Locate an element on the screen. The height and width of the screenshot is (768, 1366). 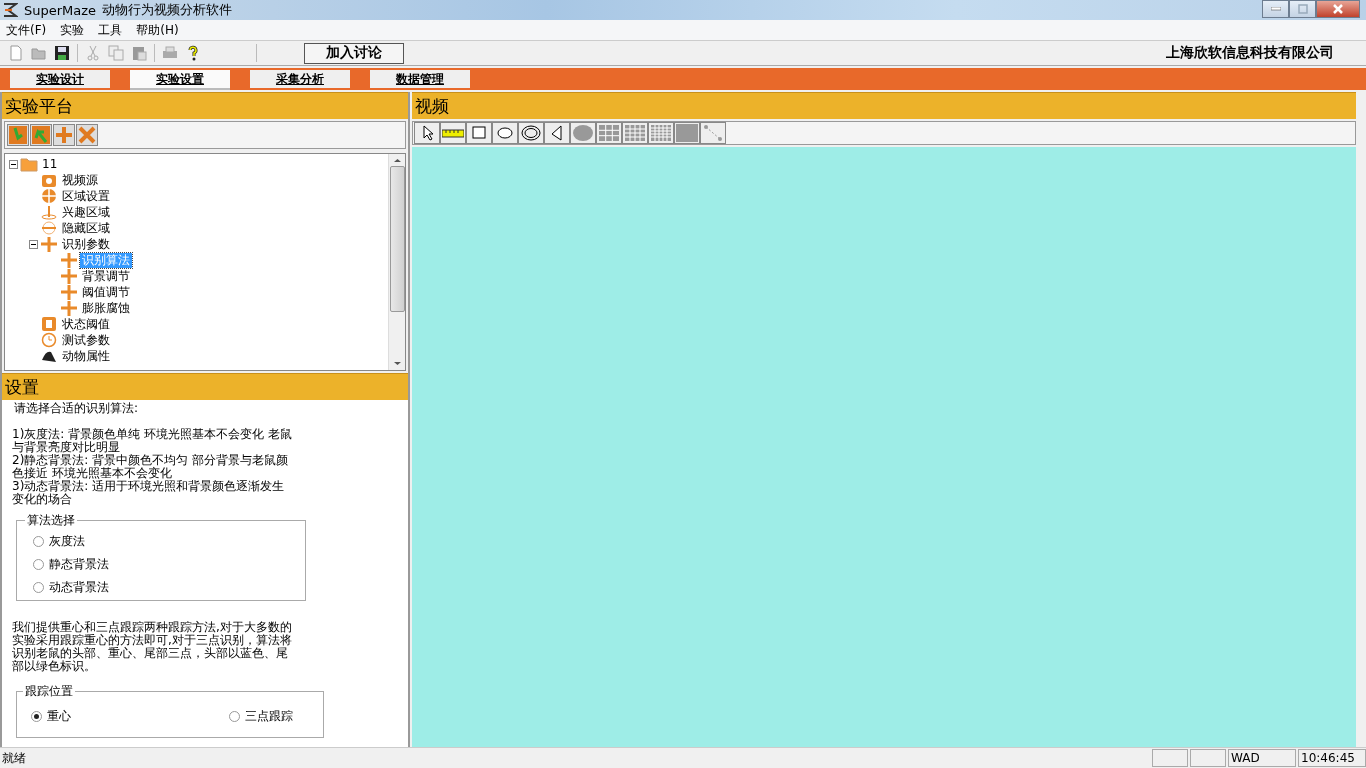
copy-icon is located at coordinates (116, 53).